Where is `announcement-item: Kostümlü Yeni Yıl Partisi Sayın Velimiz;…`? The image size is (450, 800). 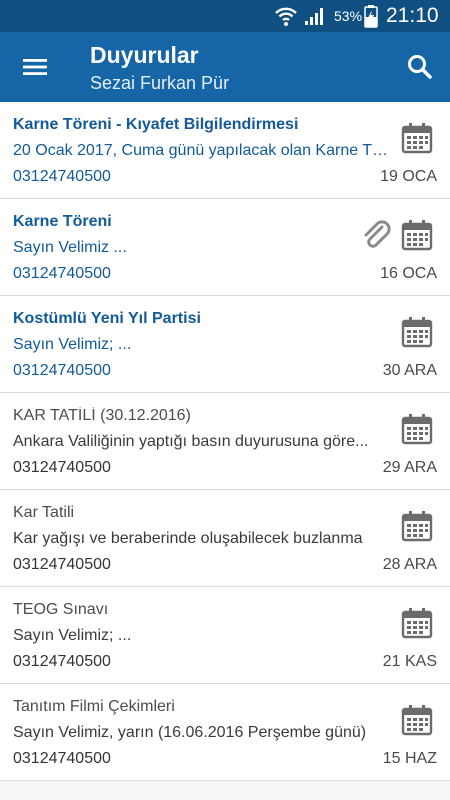
announcement-item: Kostümlü Yeni Yıl Partisi Sayın Velimiz;… is located at coordinates (225, 344).